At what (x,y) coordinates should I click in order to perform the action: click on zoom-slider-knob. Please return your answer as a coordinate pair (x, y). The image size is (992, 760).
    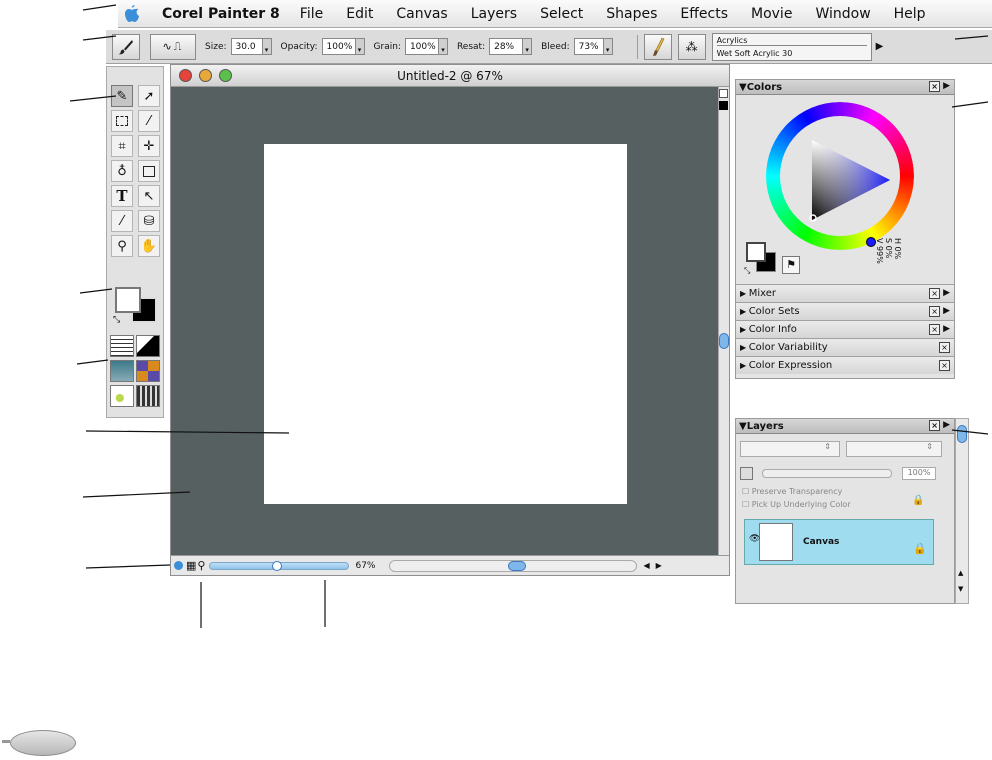
    Looking at the image, I should click on (277, 565).